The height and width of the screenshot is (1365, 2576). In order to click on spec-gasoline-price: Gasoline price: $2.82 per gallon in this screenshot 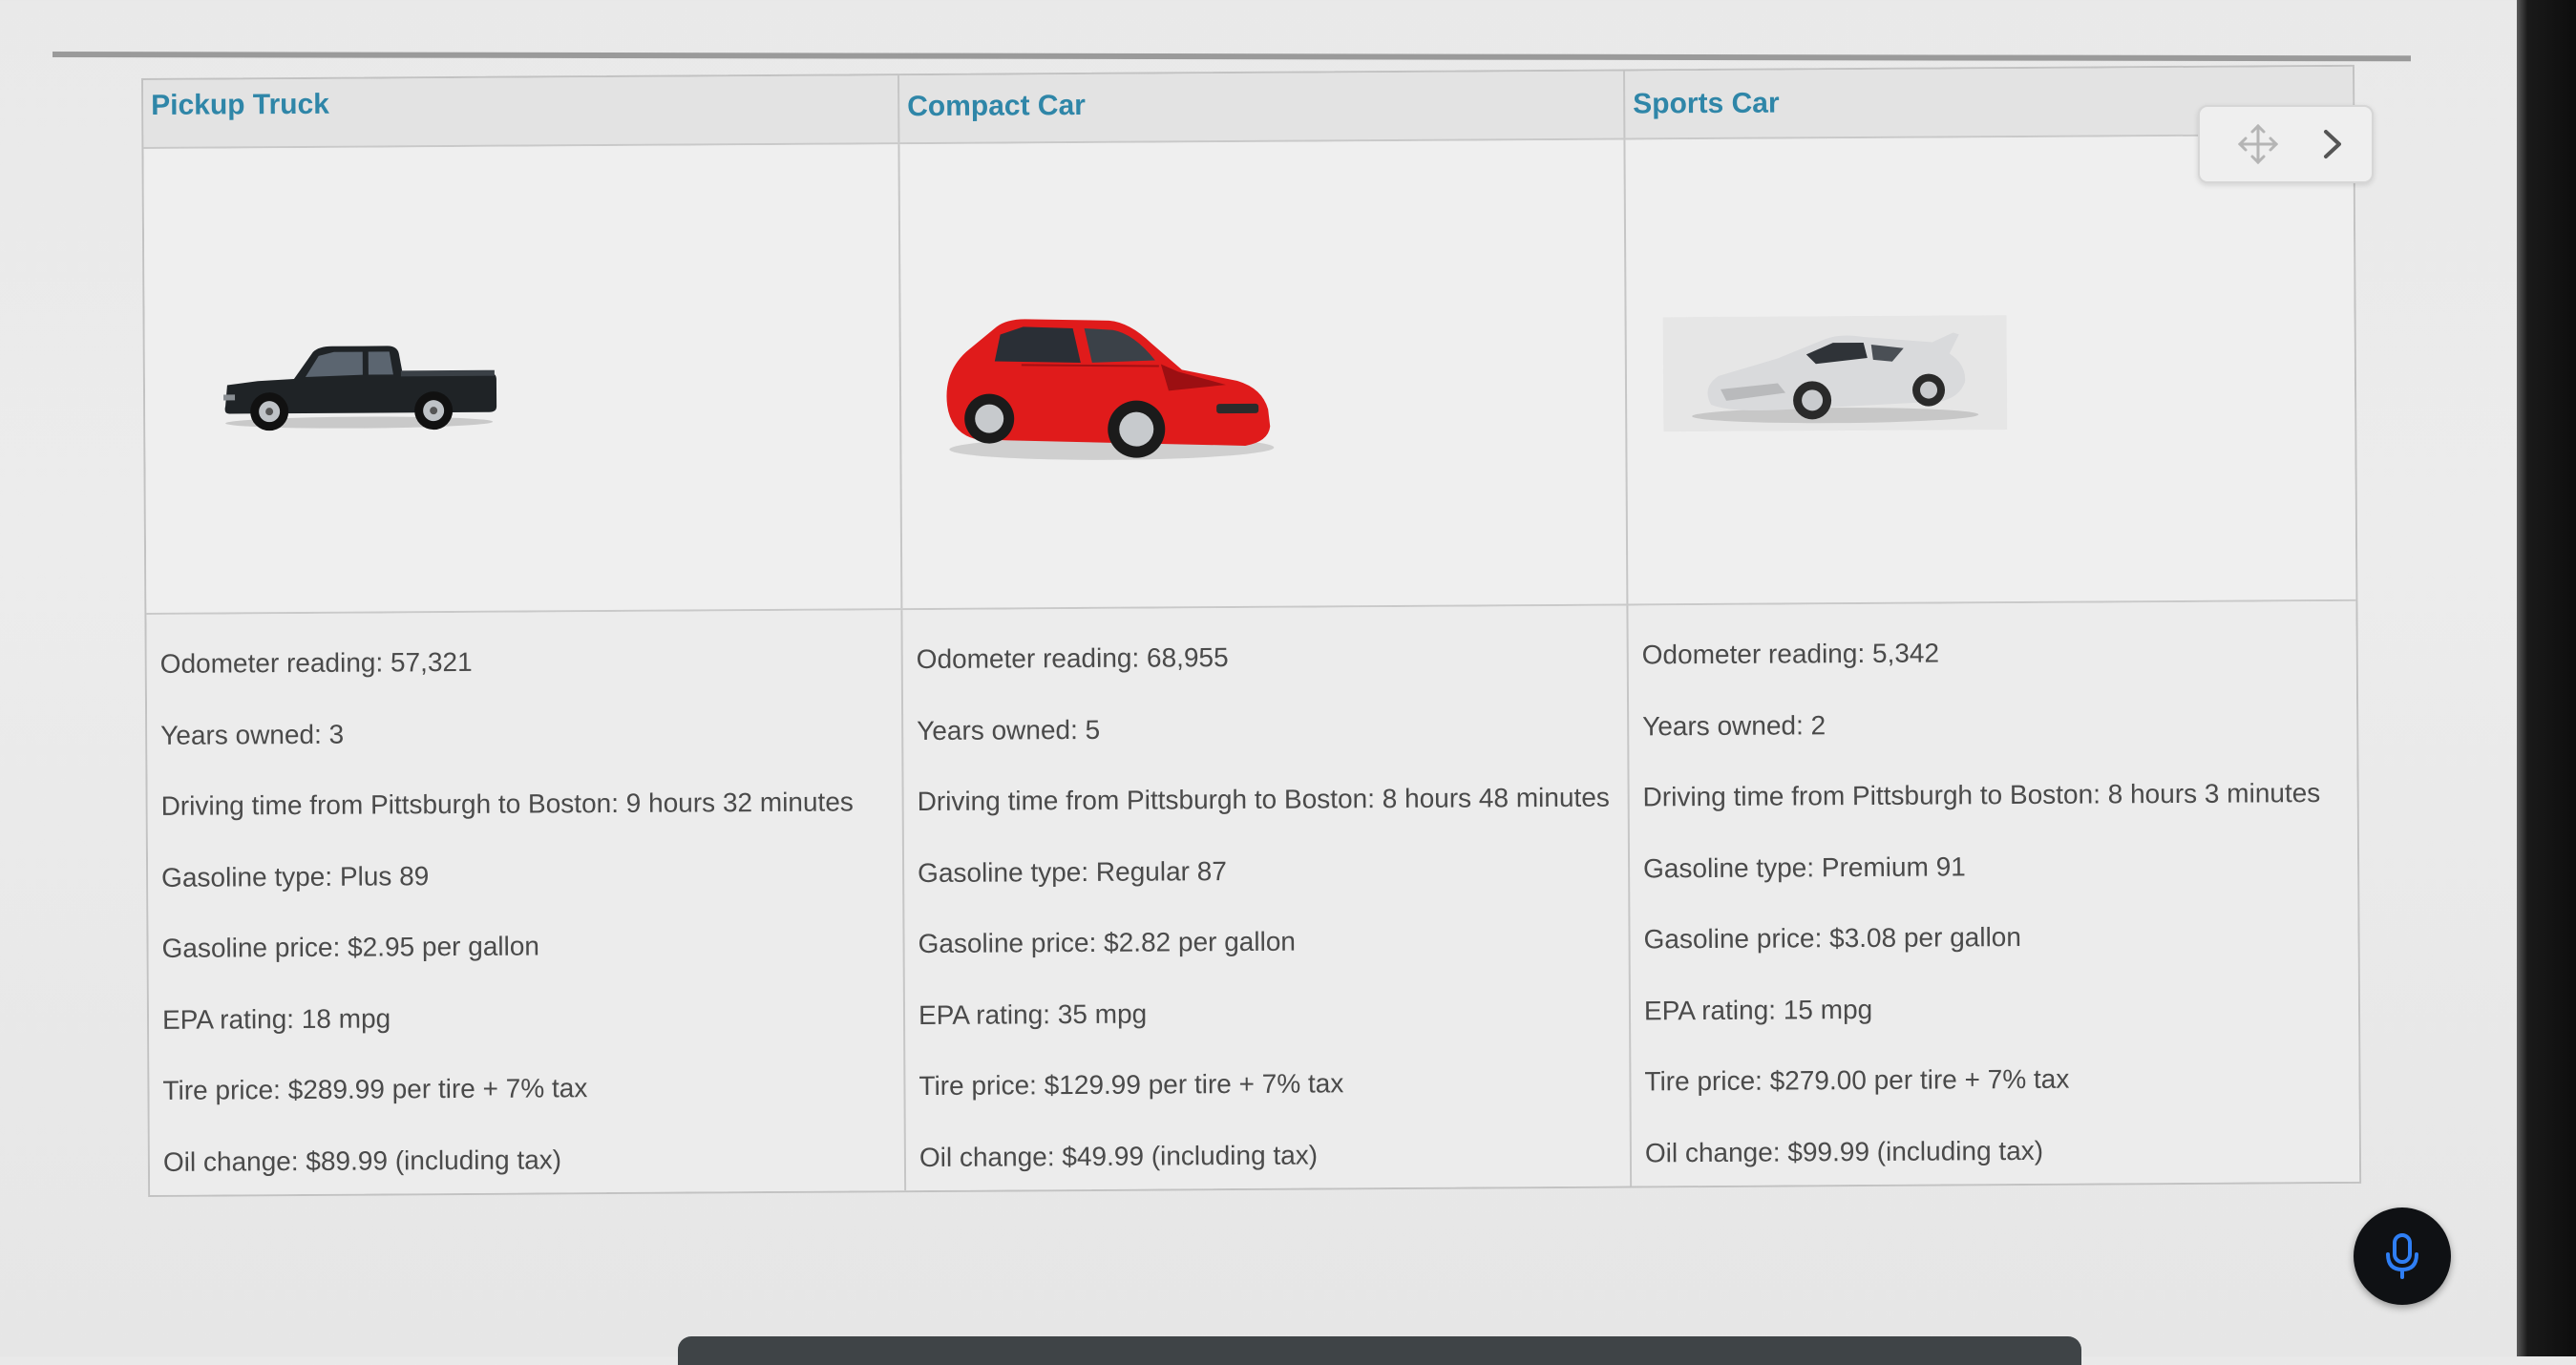, I will do `click(1107, 943)`.